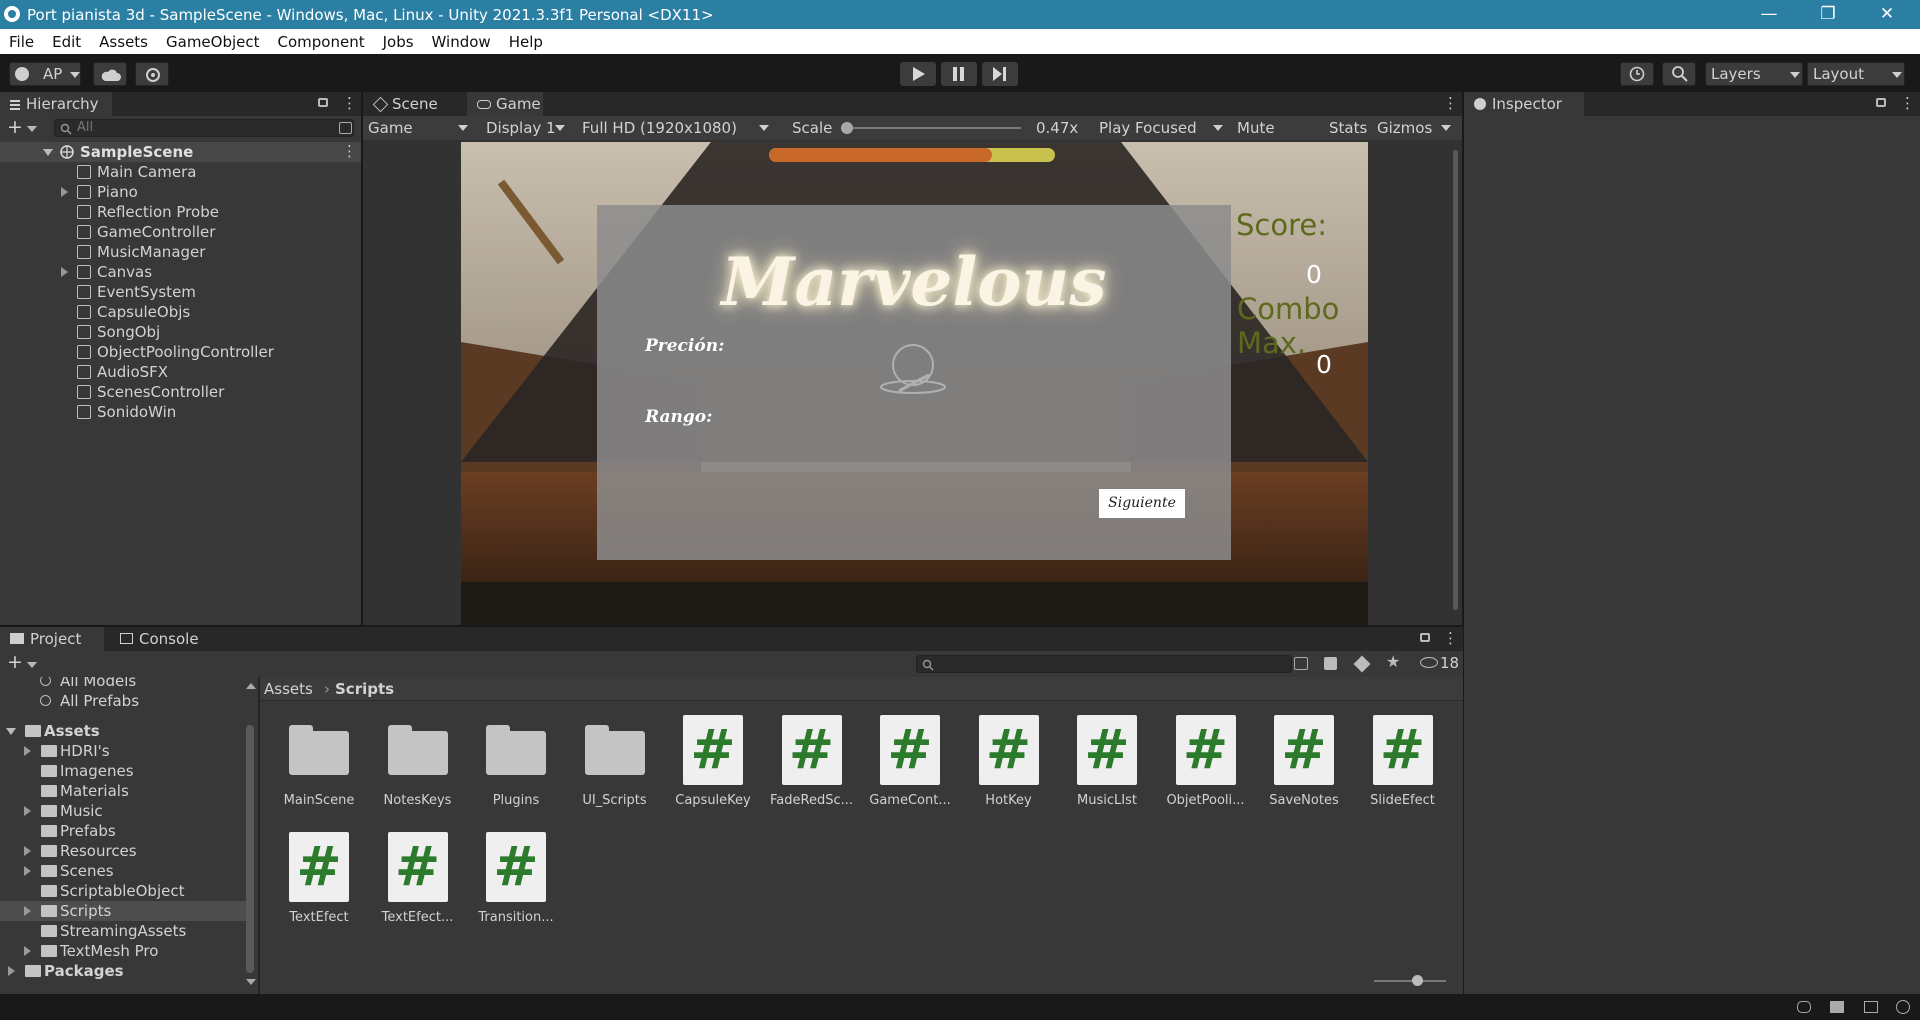 This screenshot has width=1920, height=1020. What do you see at coordinates (1160, 128) in the screenshot?
I see `play-mode-dropdown: Play Focused` at bounding box center [1160, 128].